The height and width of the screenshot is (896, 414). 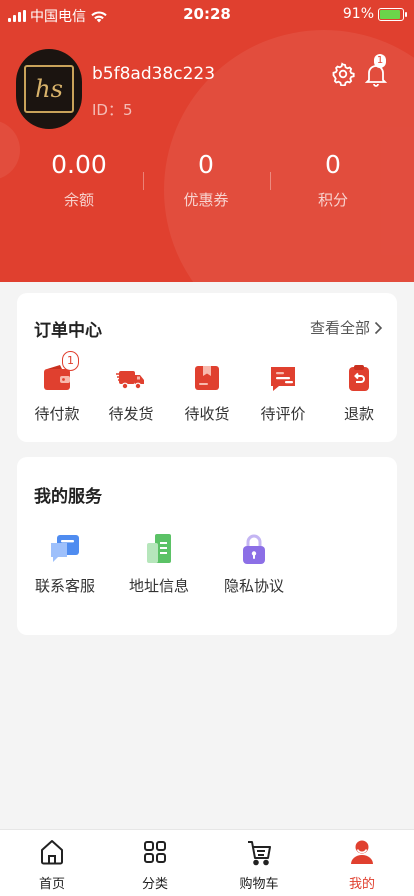 What do you see at coordinates (51, 884) in the screenshot?
I see `tab-label: 首页` at bounding box center [51, 884].